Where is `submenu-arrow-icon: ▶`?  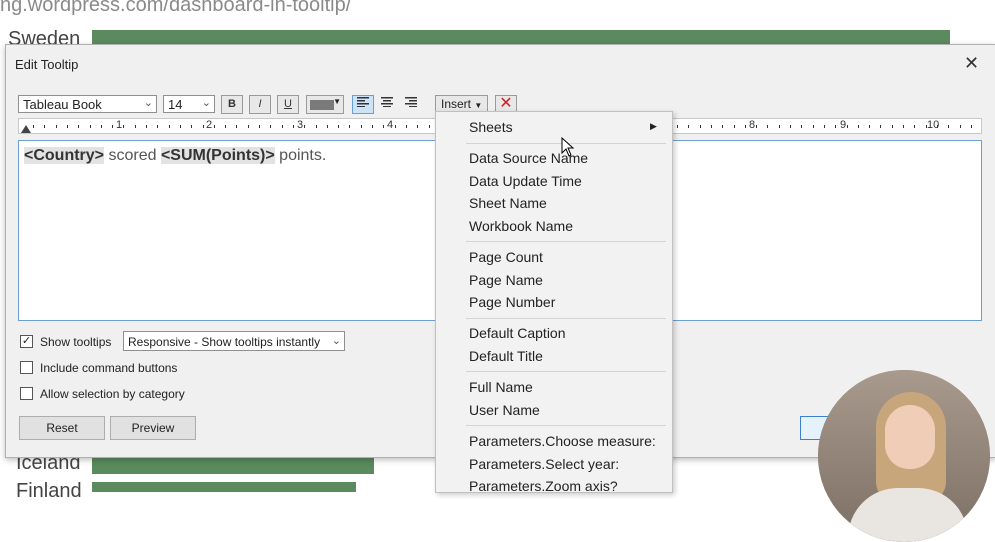
submenu-arrow-icon: ▶ is located at coordinates (653, 126).